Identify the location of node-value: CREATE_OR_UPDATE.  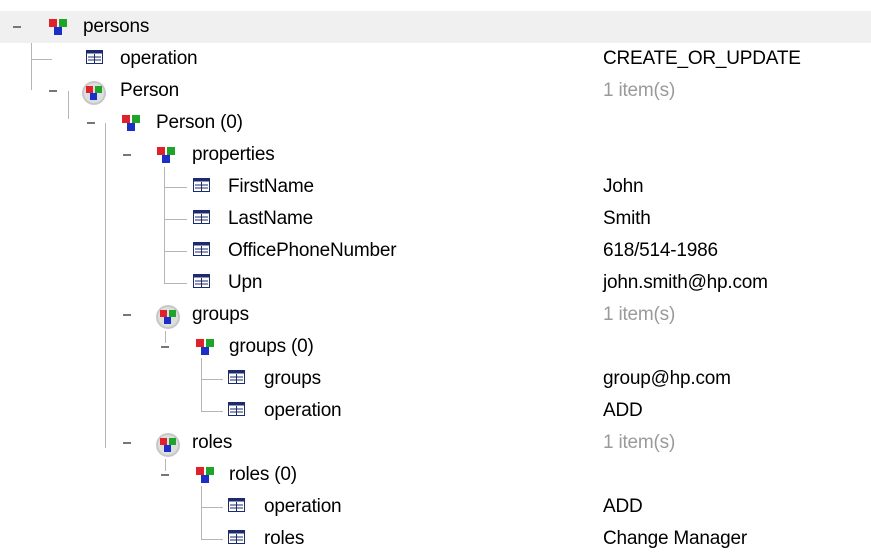
(702, 58).